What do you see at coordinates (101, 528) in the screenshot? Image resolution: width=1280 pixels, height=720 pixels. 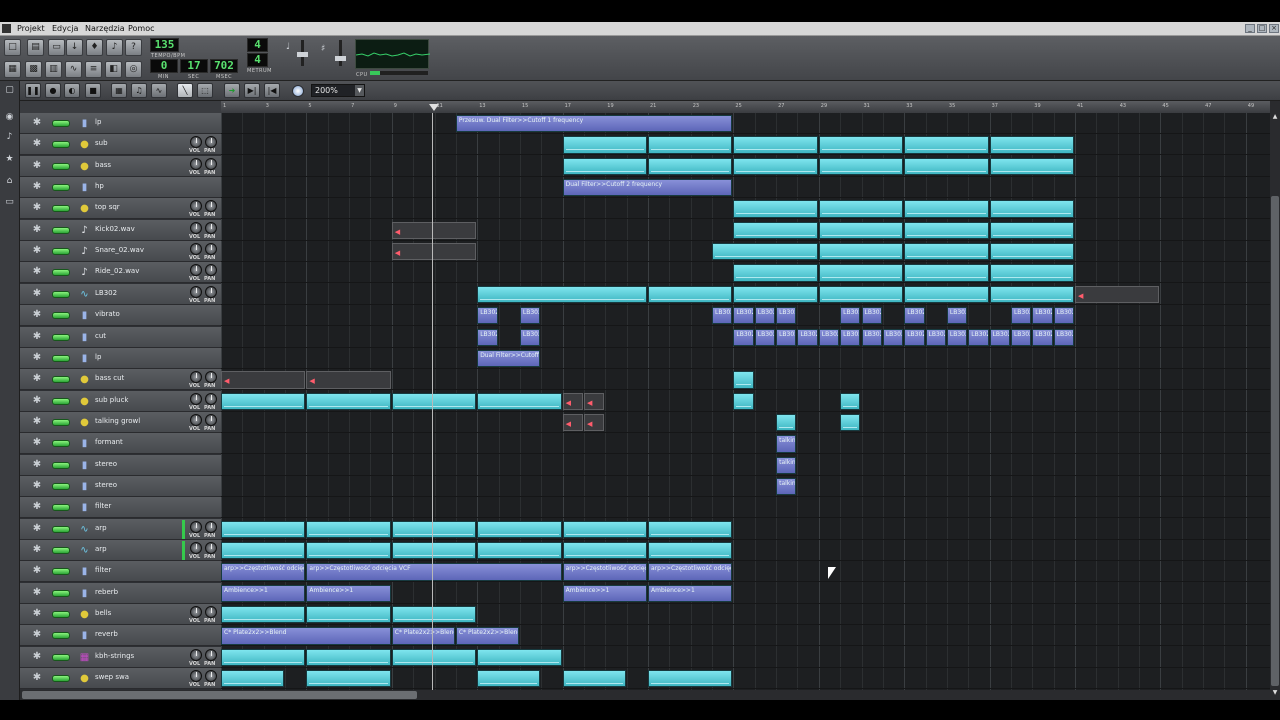 I see `track-name: arp` at bounding box center [101, 528].